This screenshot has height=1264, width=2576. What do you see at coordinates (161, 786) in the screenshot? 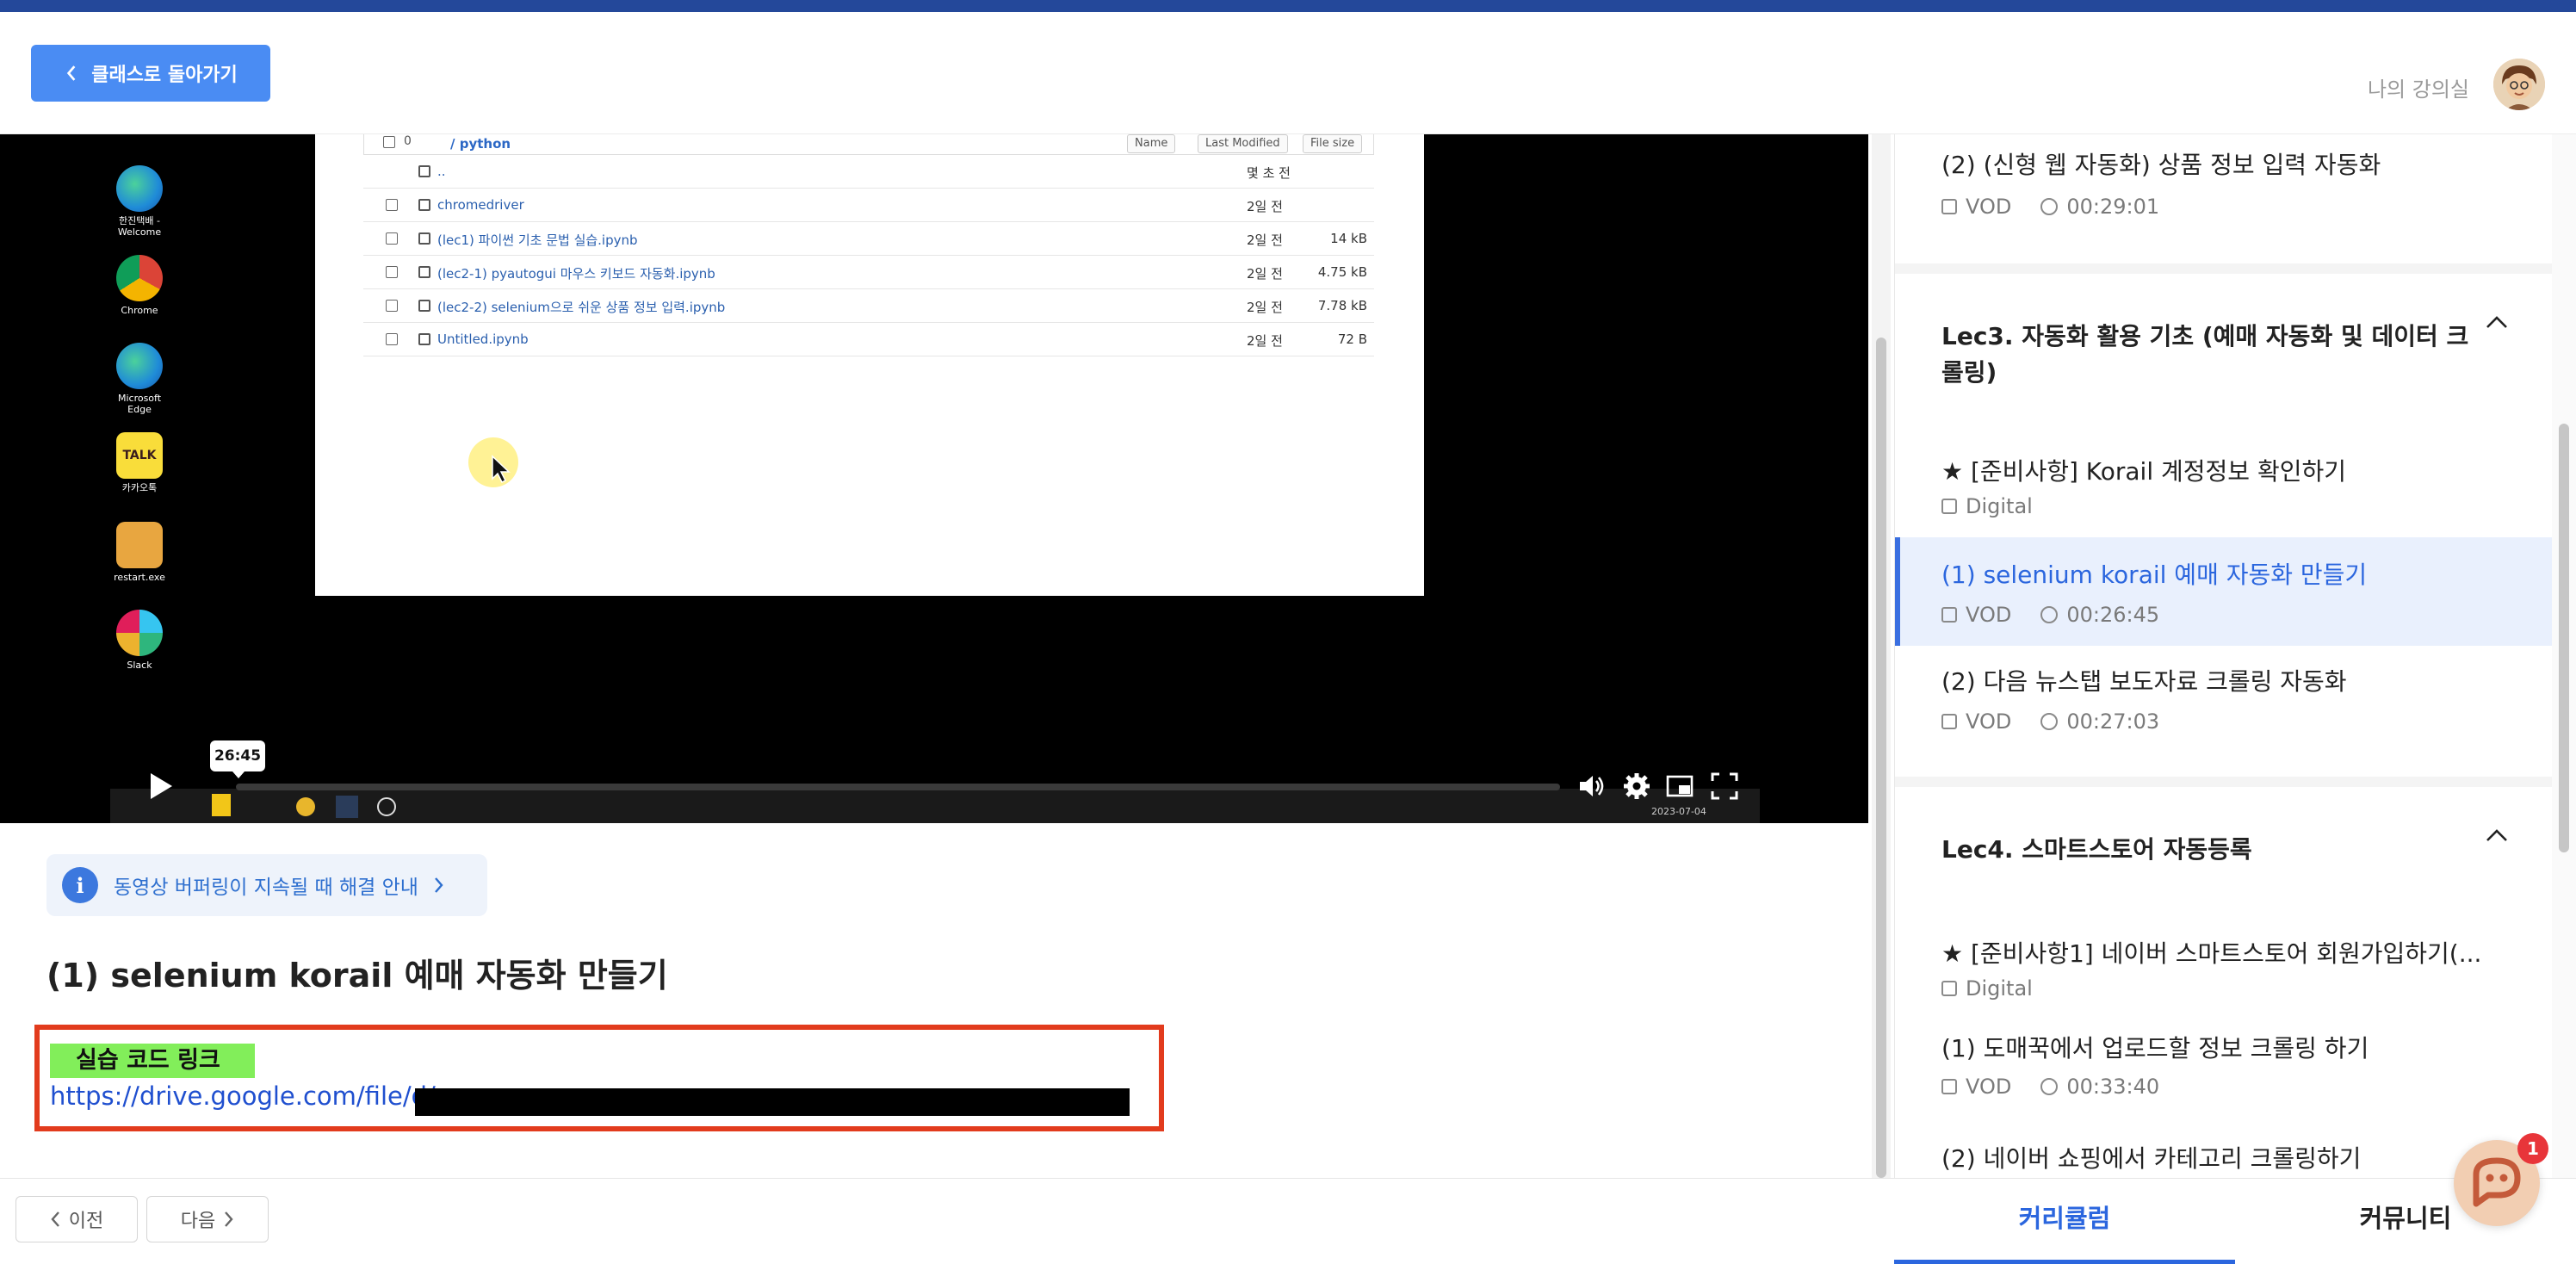
I see `play-icon` at bounding box center [161, 786].